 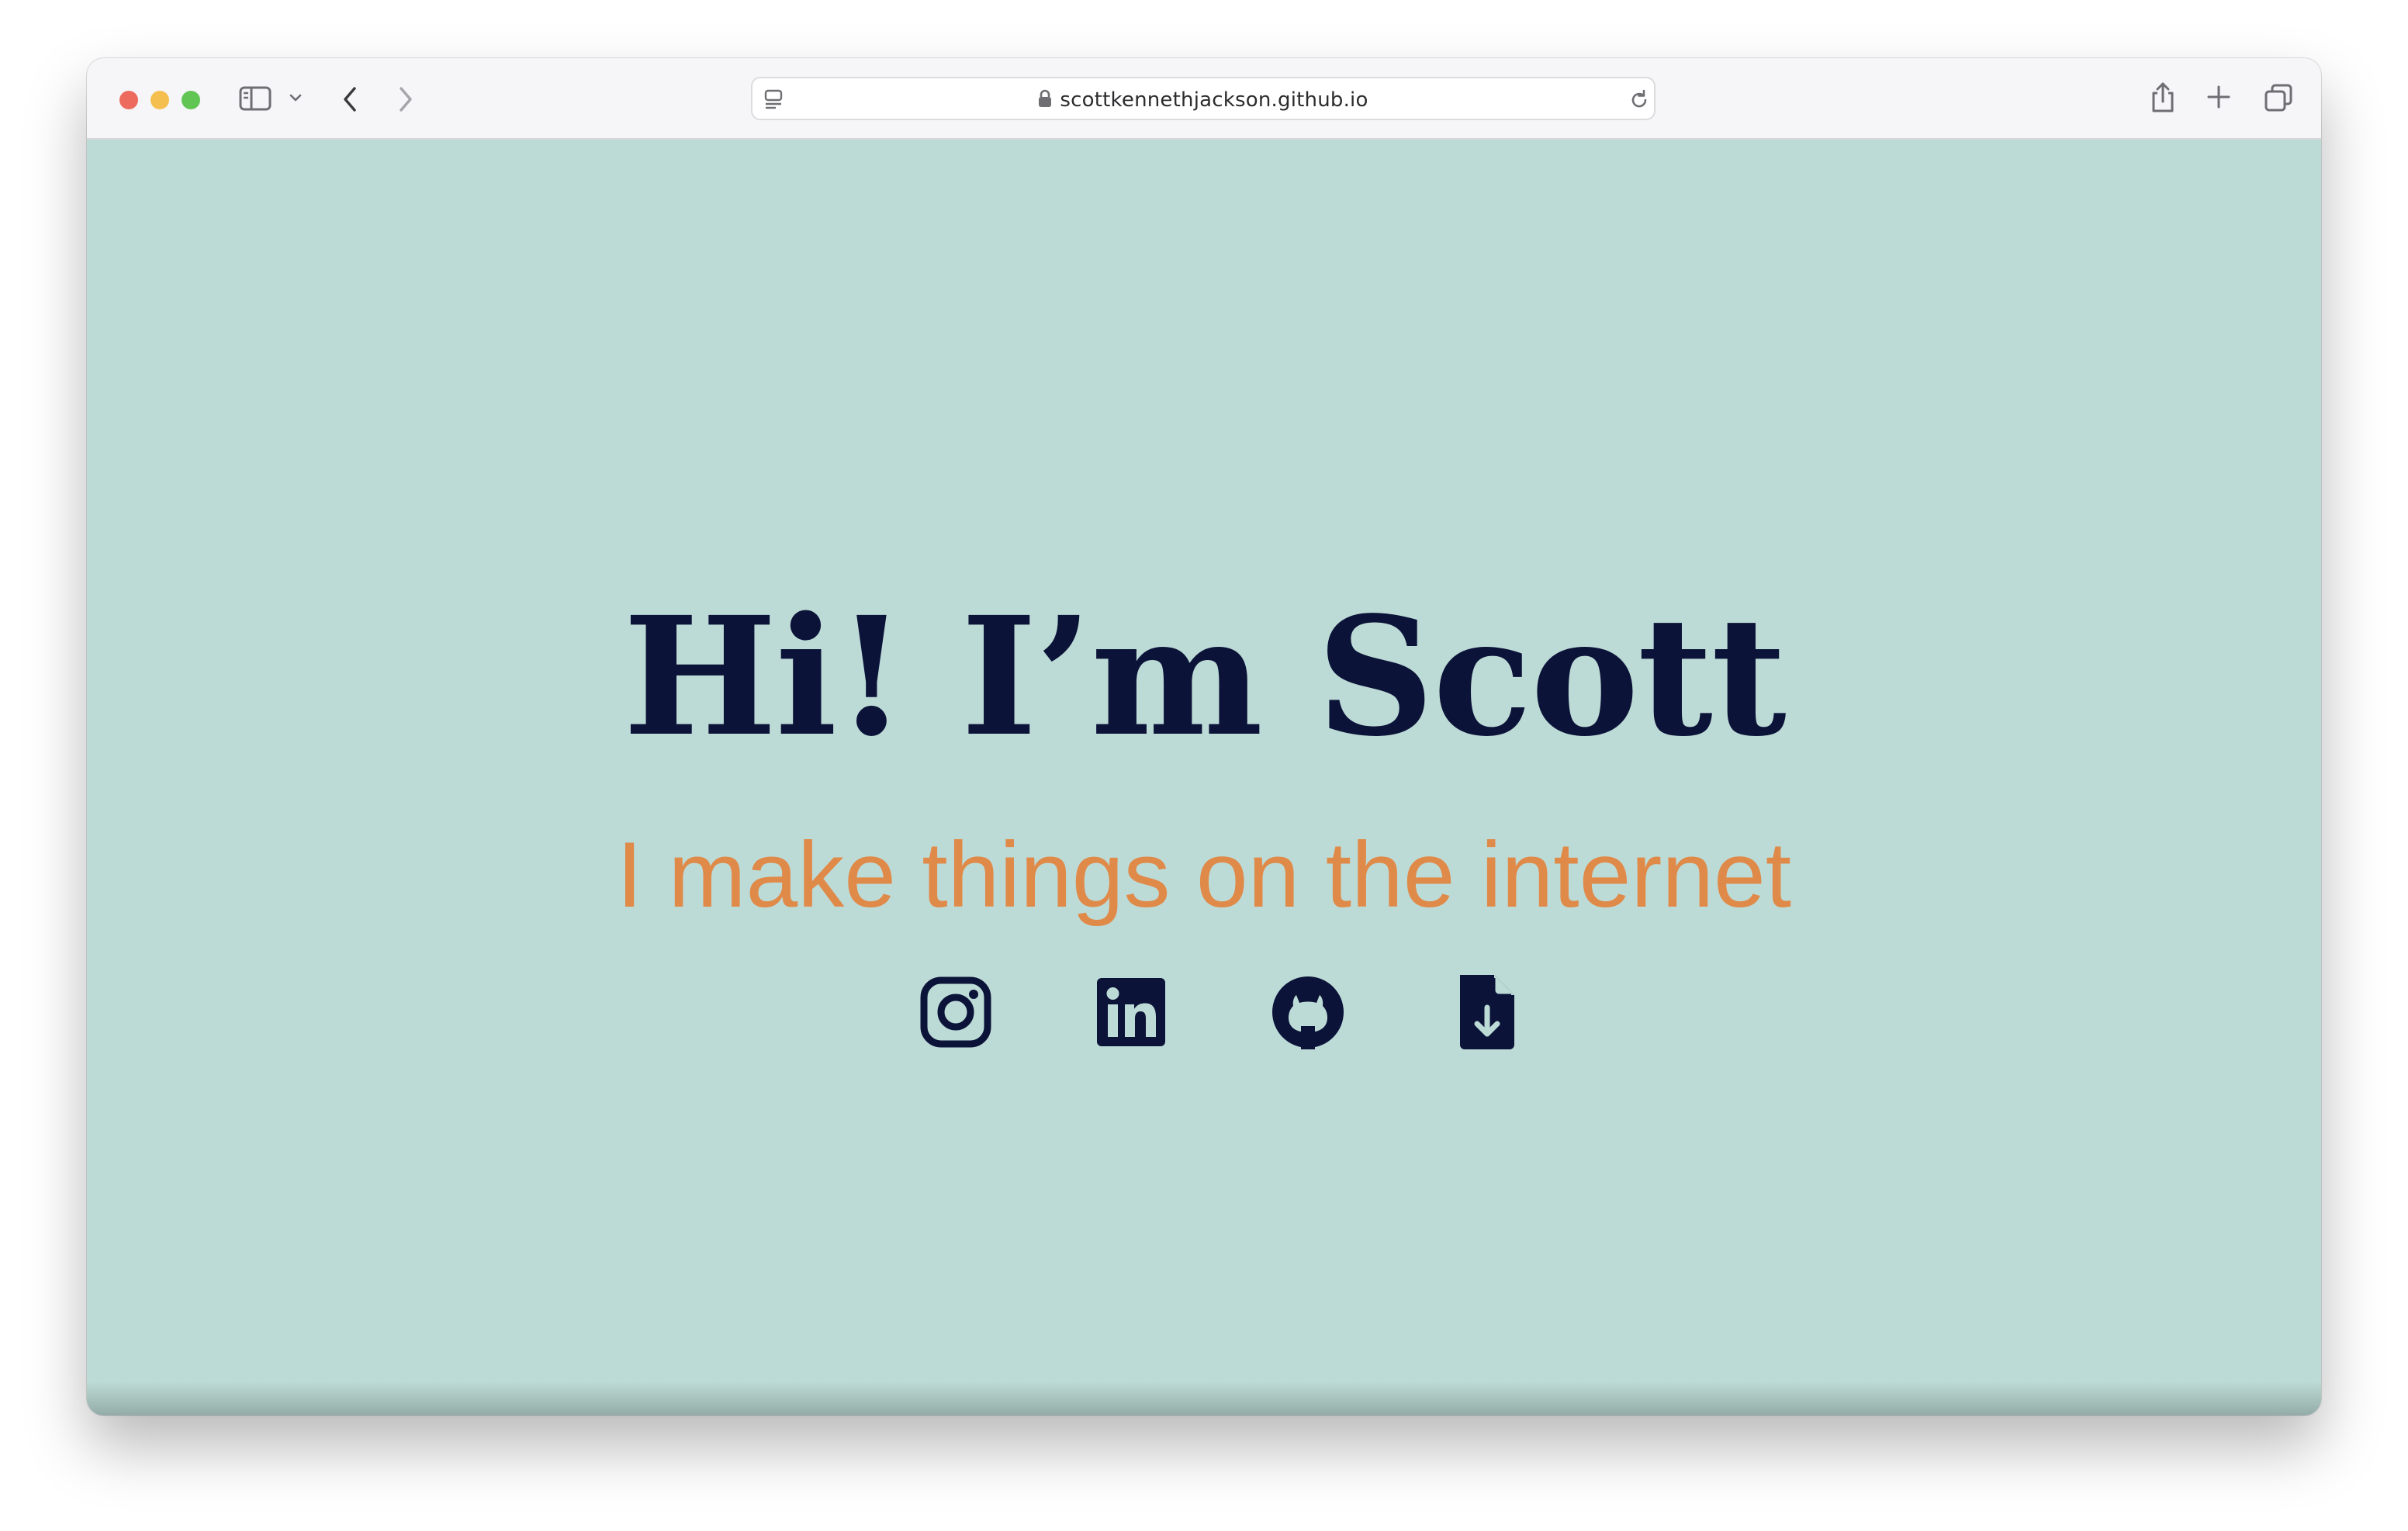 I want to click on sidebar-icon, so click(x=255, y=98).